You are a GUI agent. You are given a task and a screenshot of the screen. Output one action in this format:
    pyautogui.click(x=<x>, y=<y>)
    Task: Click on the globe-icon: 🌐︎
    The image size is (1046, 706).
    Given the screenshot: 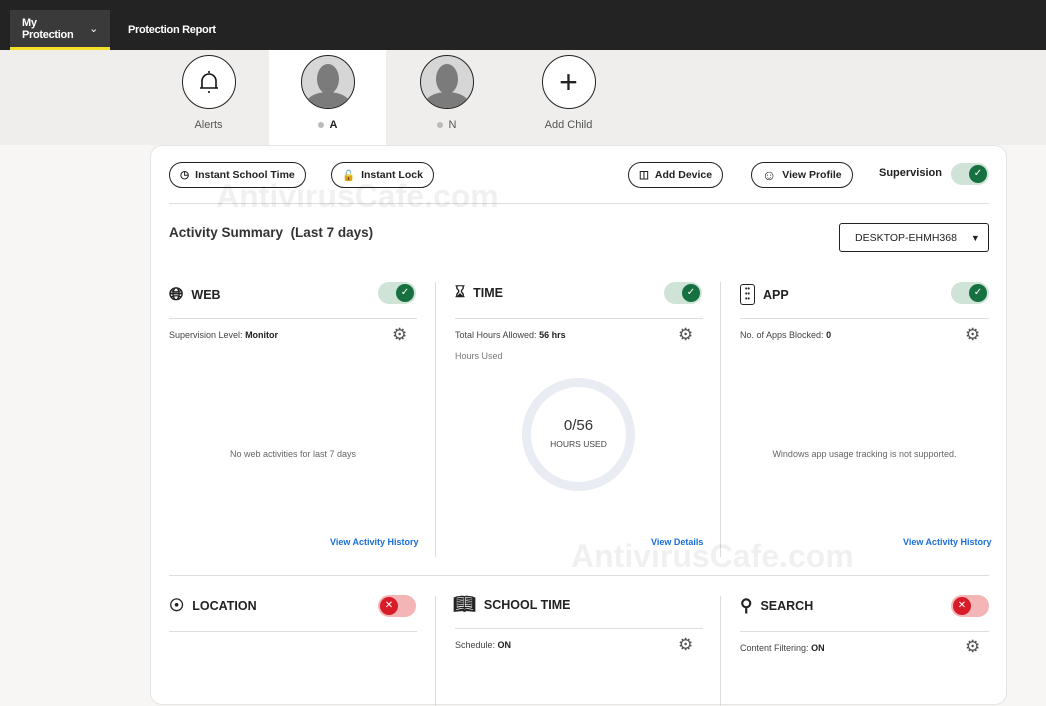 What is the action you would take?
    pyautogui.click(x=176, y=294)
    